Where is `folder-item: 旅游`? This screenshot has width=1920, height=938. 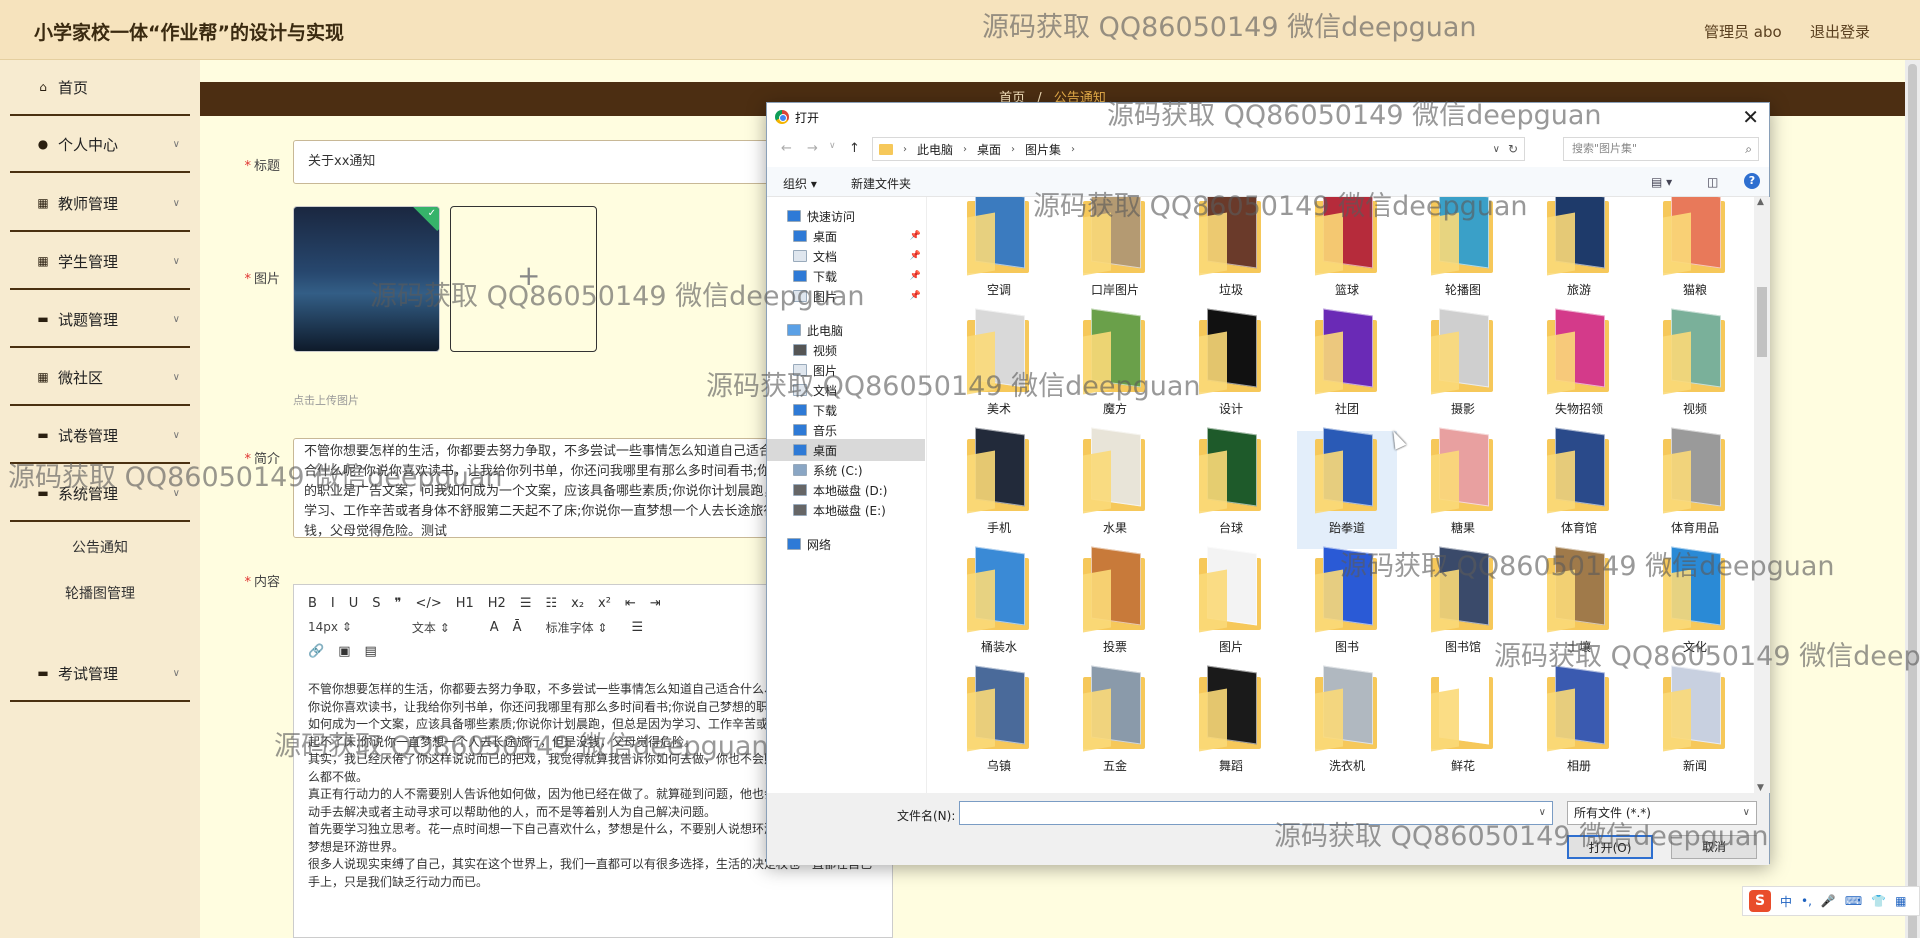
folder-item: 旅游 is located at coordinates (1579, 254).